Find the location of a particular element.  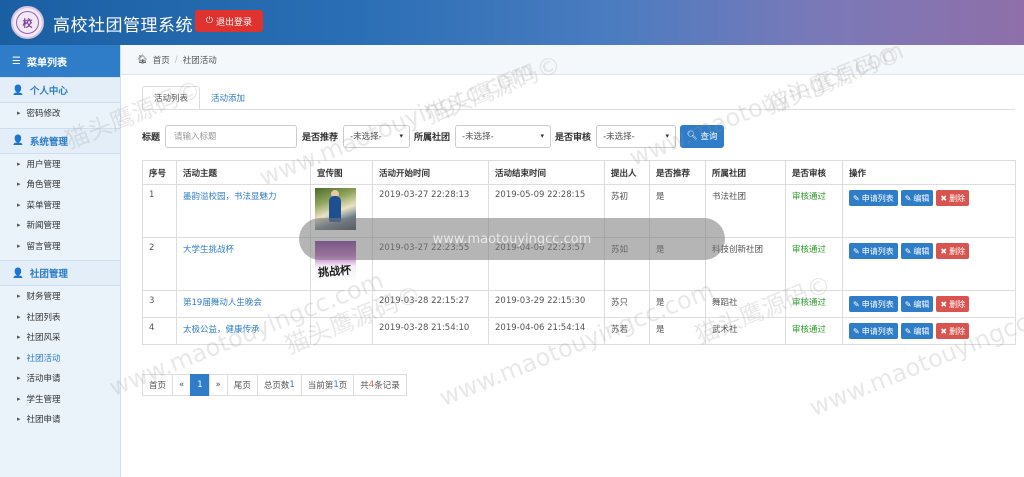

col-header: 活动主题 is located at coordinates (243, 172).